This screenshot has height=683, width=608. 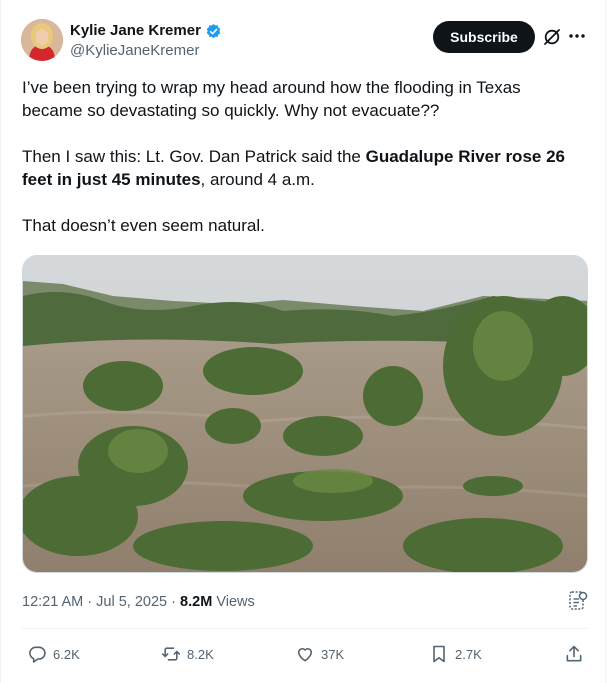 I want to click on reply-icon, so click(x=37, y=654).